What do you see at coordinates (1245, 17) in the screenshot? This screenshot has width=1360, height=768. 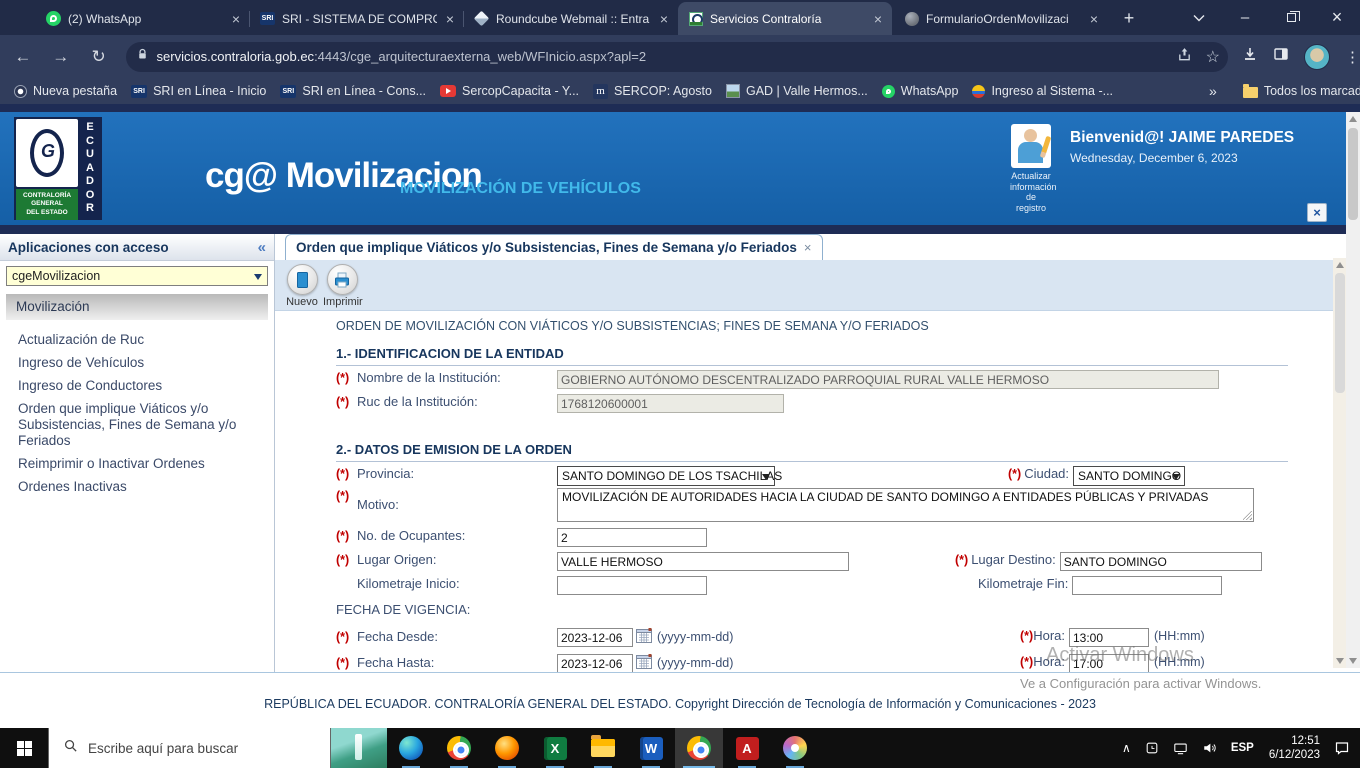 I see `minimize-button: –` at bounding box center [1245, 17].